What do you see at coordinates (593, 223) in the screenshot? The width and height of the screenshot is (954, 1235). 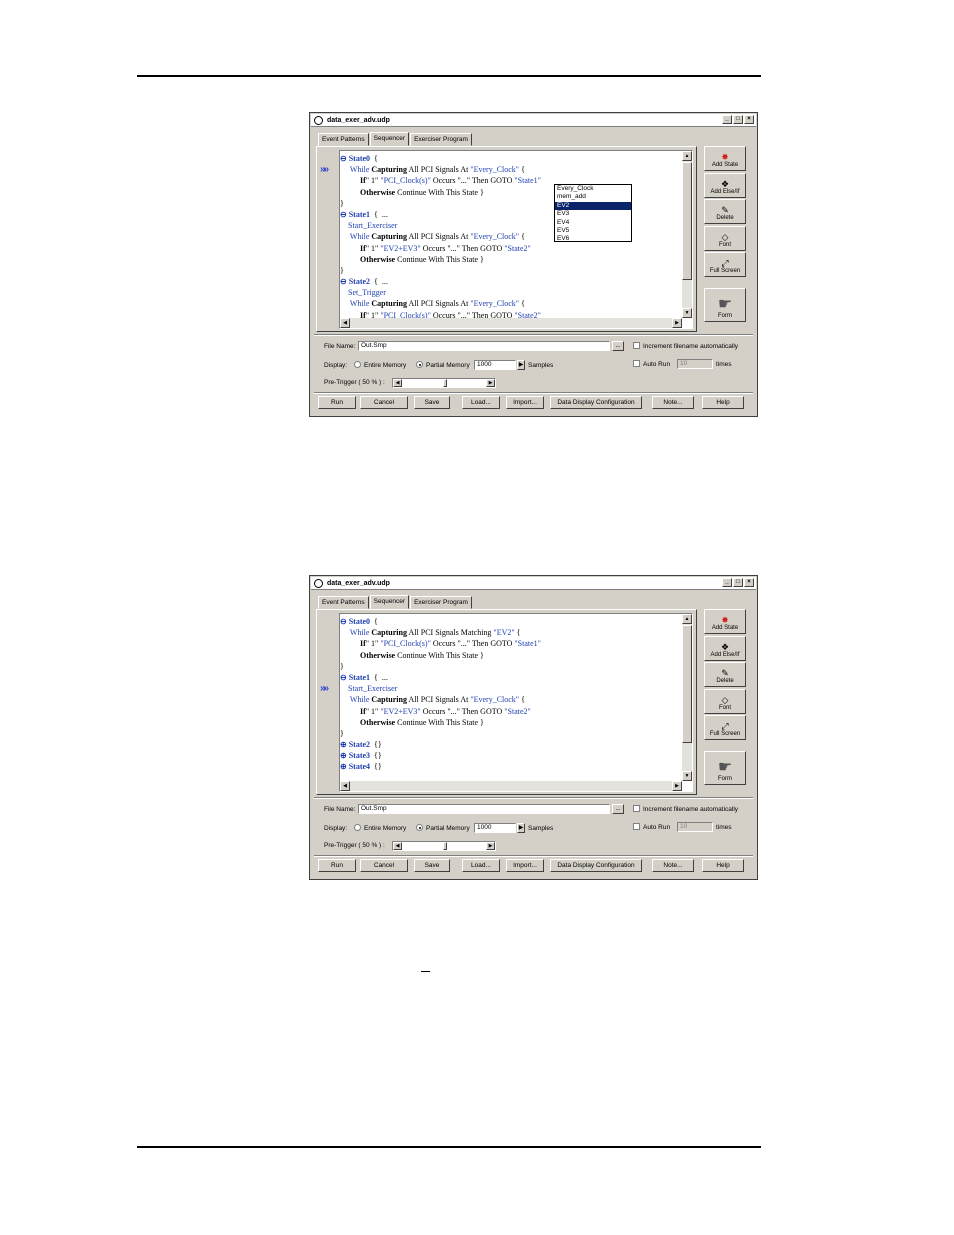 I see `dropdown-option: EV4` at bounding box center [593, 223].